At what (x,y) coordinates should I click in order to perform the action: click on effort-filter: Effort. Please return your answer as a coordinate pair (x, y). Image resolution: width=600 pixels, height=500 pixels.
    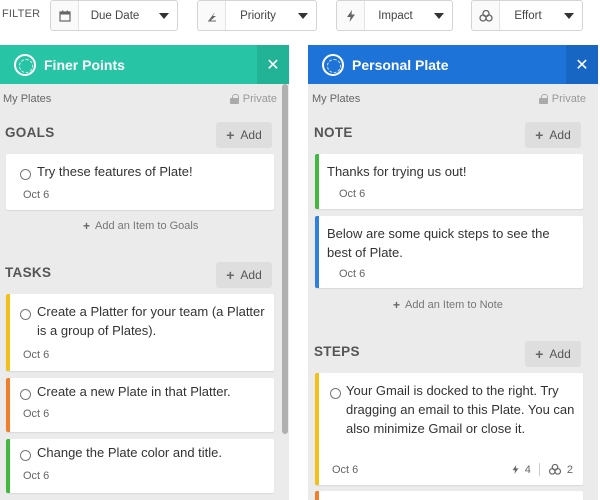
    Looking at the image, I should click on (527, 15).